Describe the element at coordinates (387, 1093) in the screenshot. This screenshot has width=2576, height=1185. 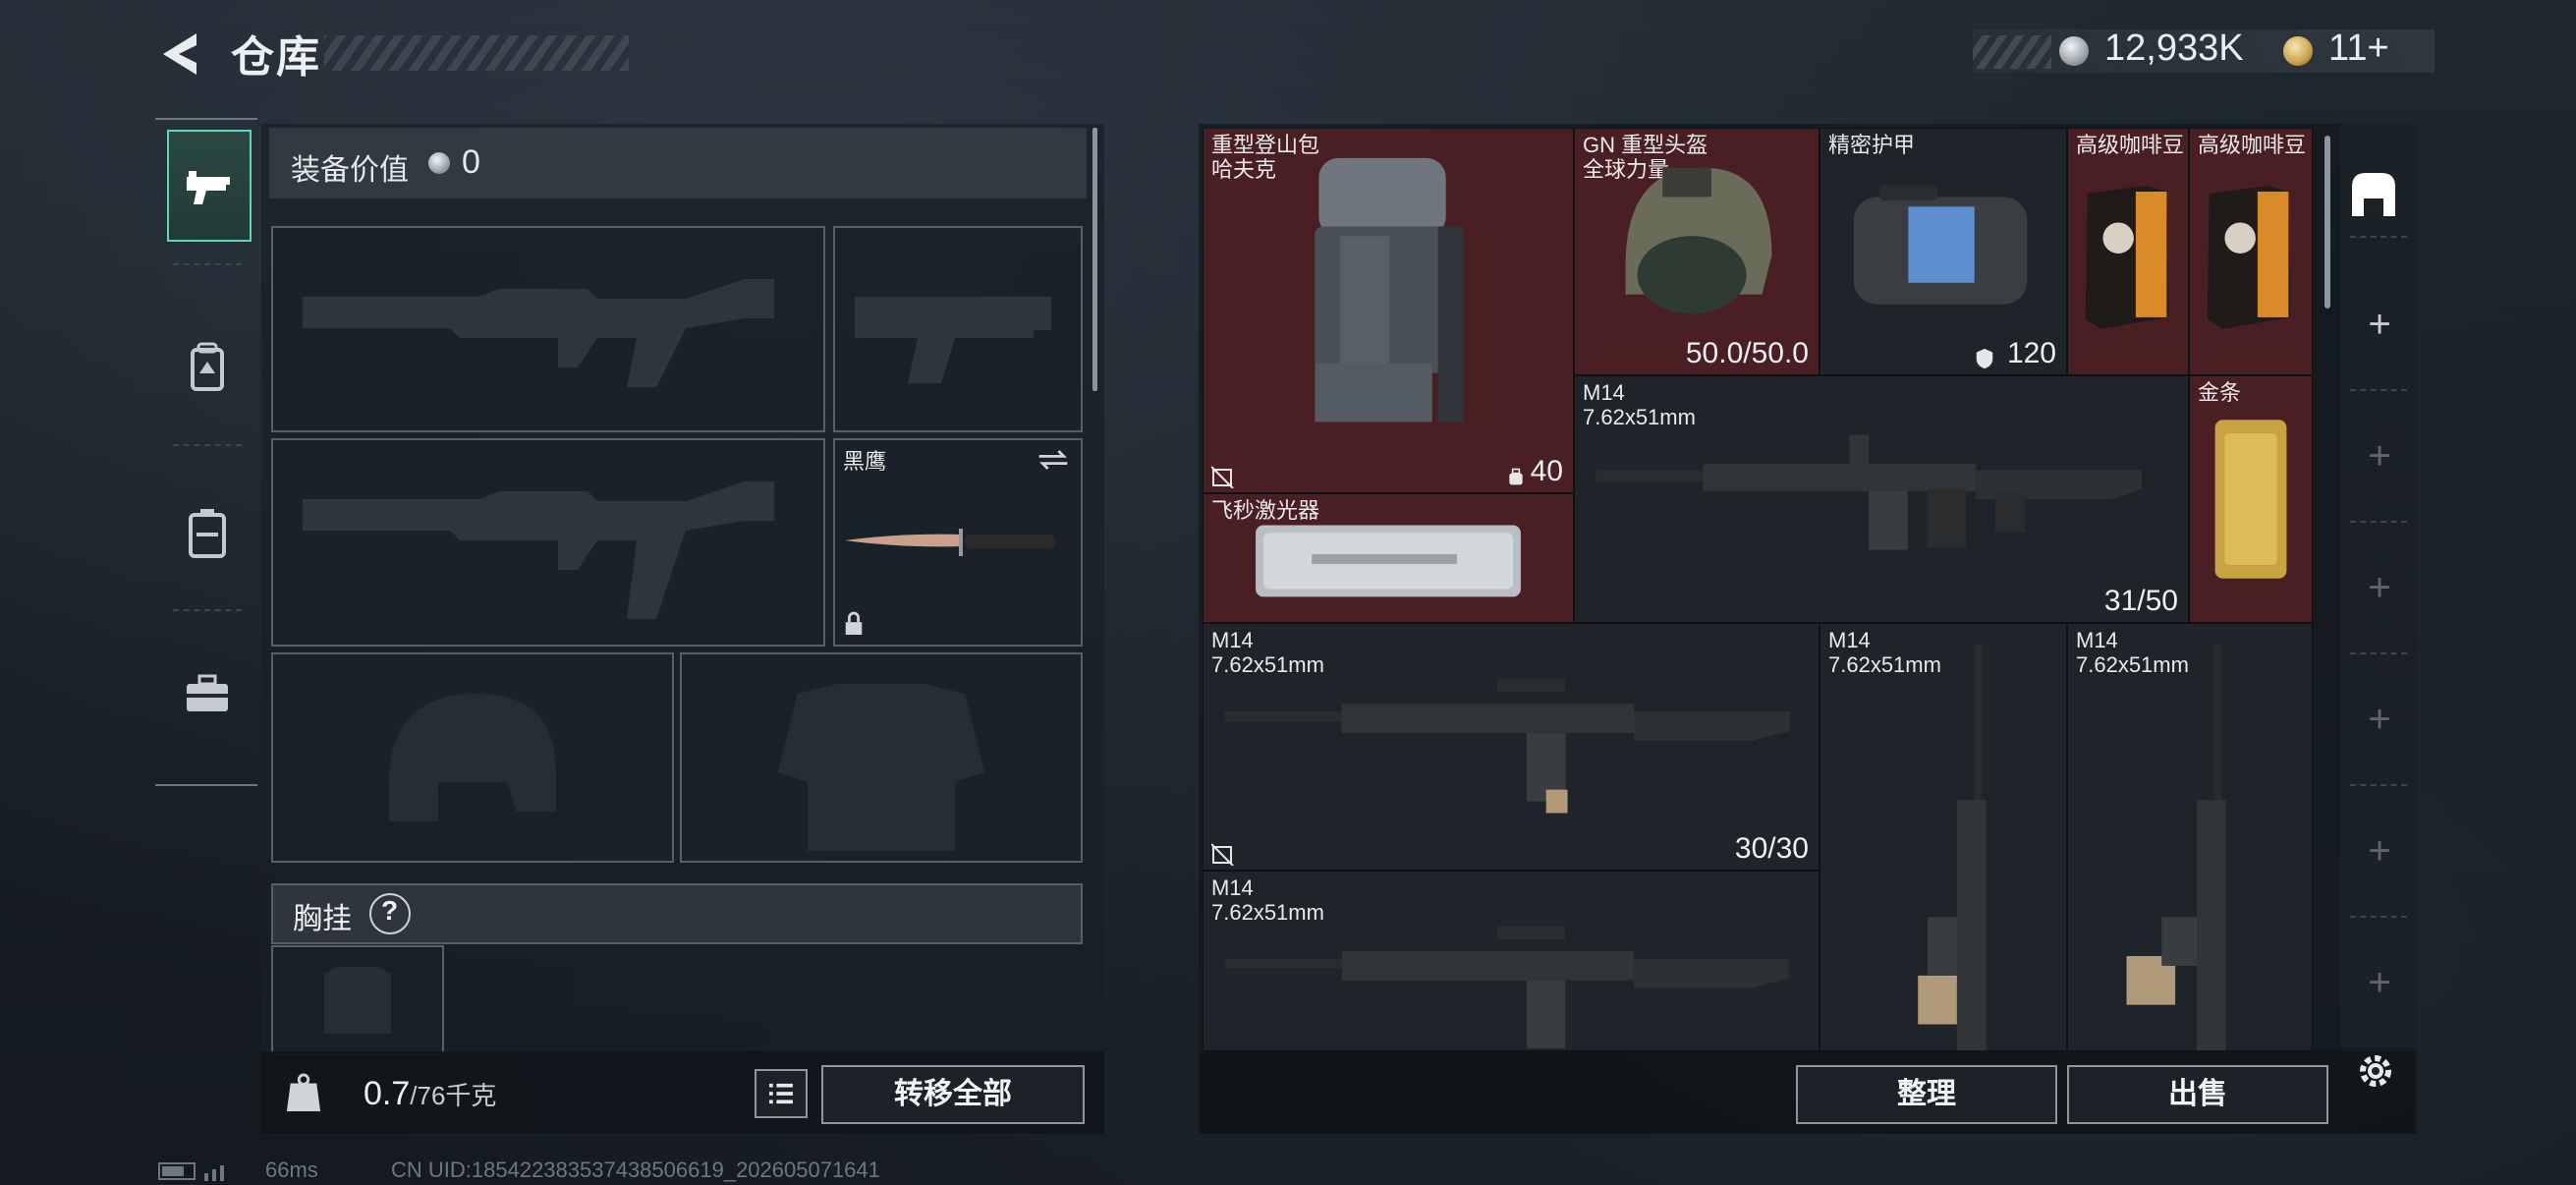
I see `weight-value: 0.7` at that location.